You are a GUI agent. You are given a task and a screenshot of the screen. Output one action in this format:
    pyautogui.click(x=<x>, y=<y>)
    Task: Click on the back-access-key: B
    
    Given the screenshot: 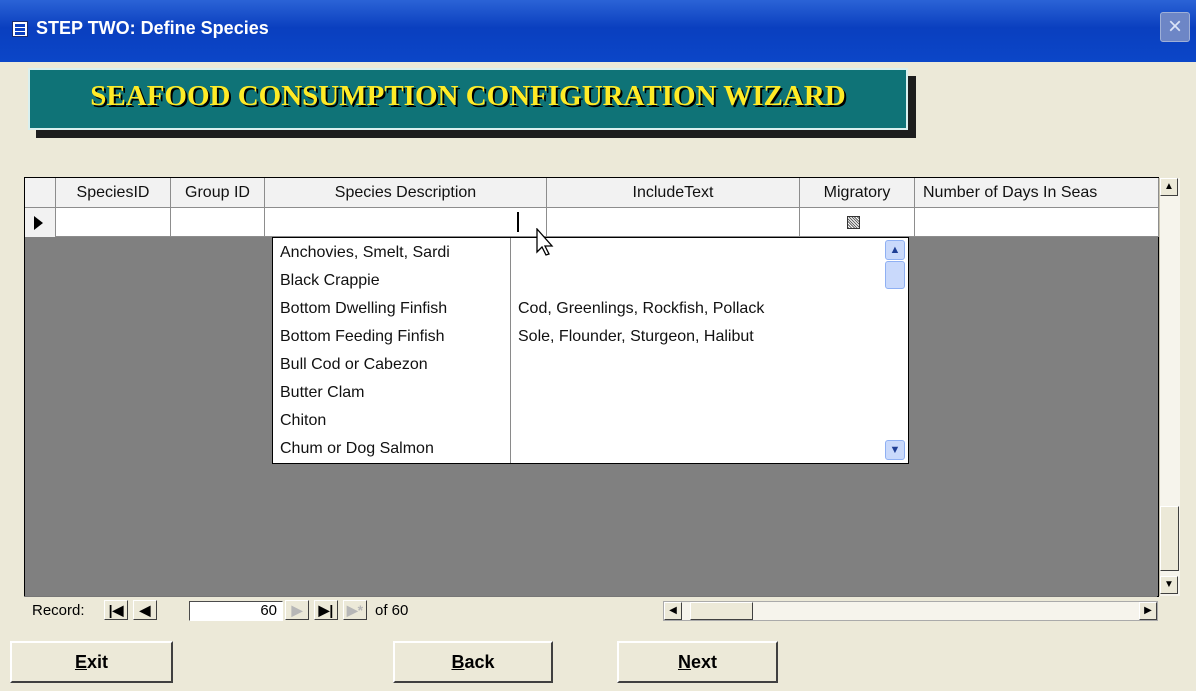 What is the action you would take?
    pyautogui.click(x=458, y=662)
    